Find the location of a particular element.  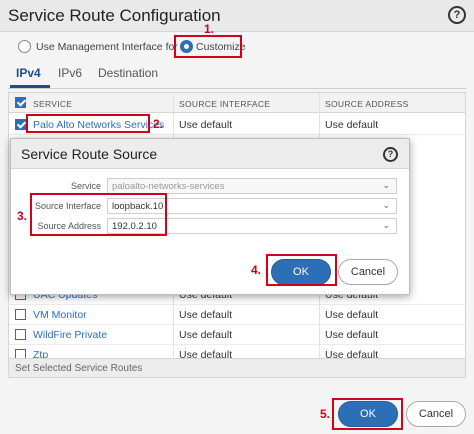

radio-management-interface is located at coordinates (24, 46).